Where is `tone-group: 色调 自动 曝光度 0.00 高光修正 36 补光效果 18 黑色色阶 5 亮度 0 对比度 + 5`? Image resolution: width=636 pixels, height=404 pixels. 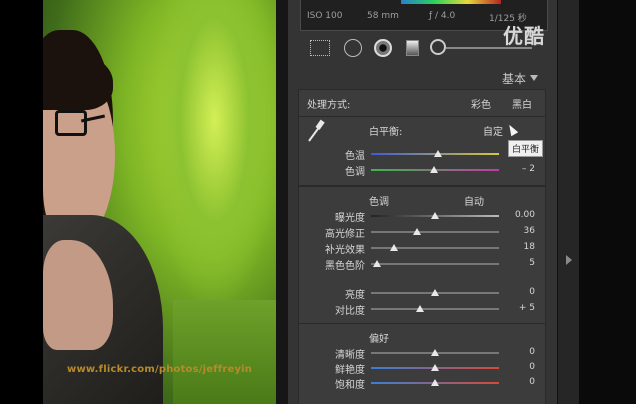 tone-group: 色调 自动 曝光度 0.00 高光修正 36 补光效果 18 黑色色阶 5 亮度 0 对比度 + 5 is located at coordinates (422, 255).